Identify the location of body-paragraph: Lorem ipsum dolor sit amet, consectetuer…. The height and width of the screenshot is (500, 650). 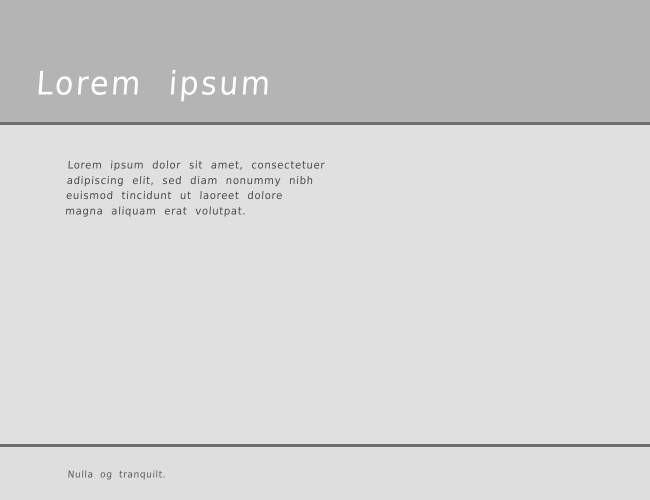
(216, 189).